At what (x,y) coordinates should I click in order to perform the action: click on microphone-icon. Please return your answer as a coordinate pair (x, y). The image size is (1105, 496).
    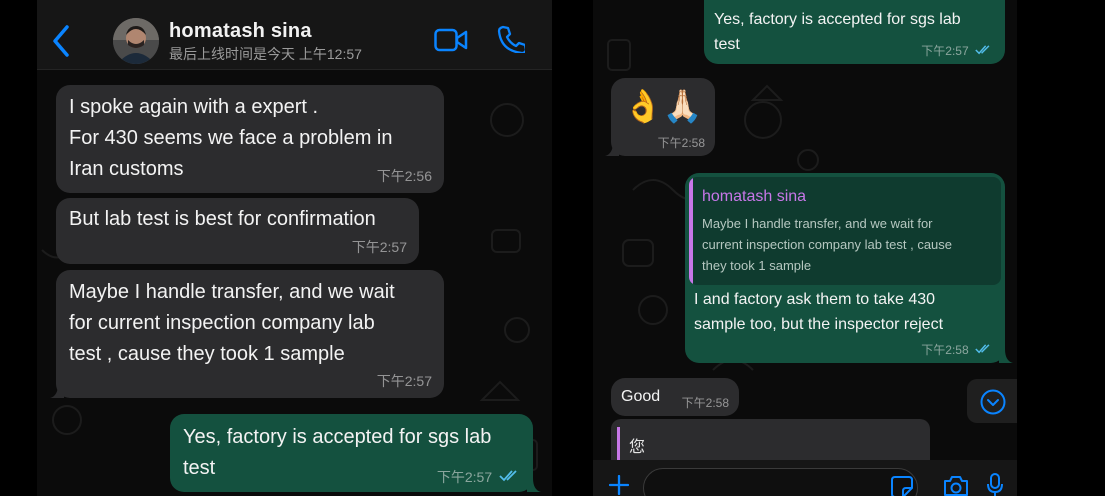
    Looking at the image, I should click on (995, 484).